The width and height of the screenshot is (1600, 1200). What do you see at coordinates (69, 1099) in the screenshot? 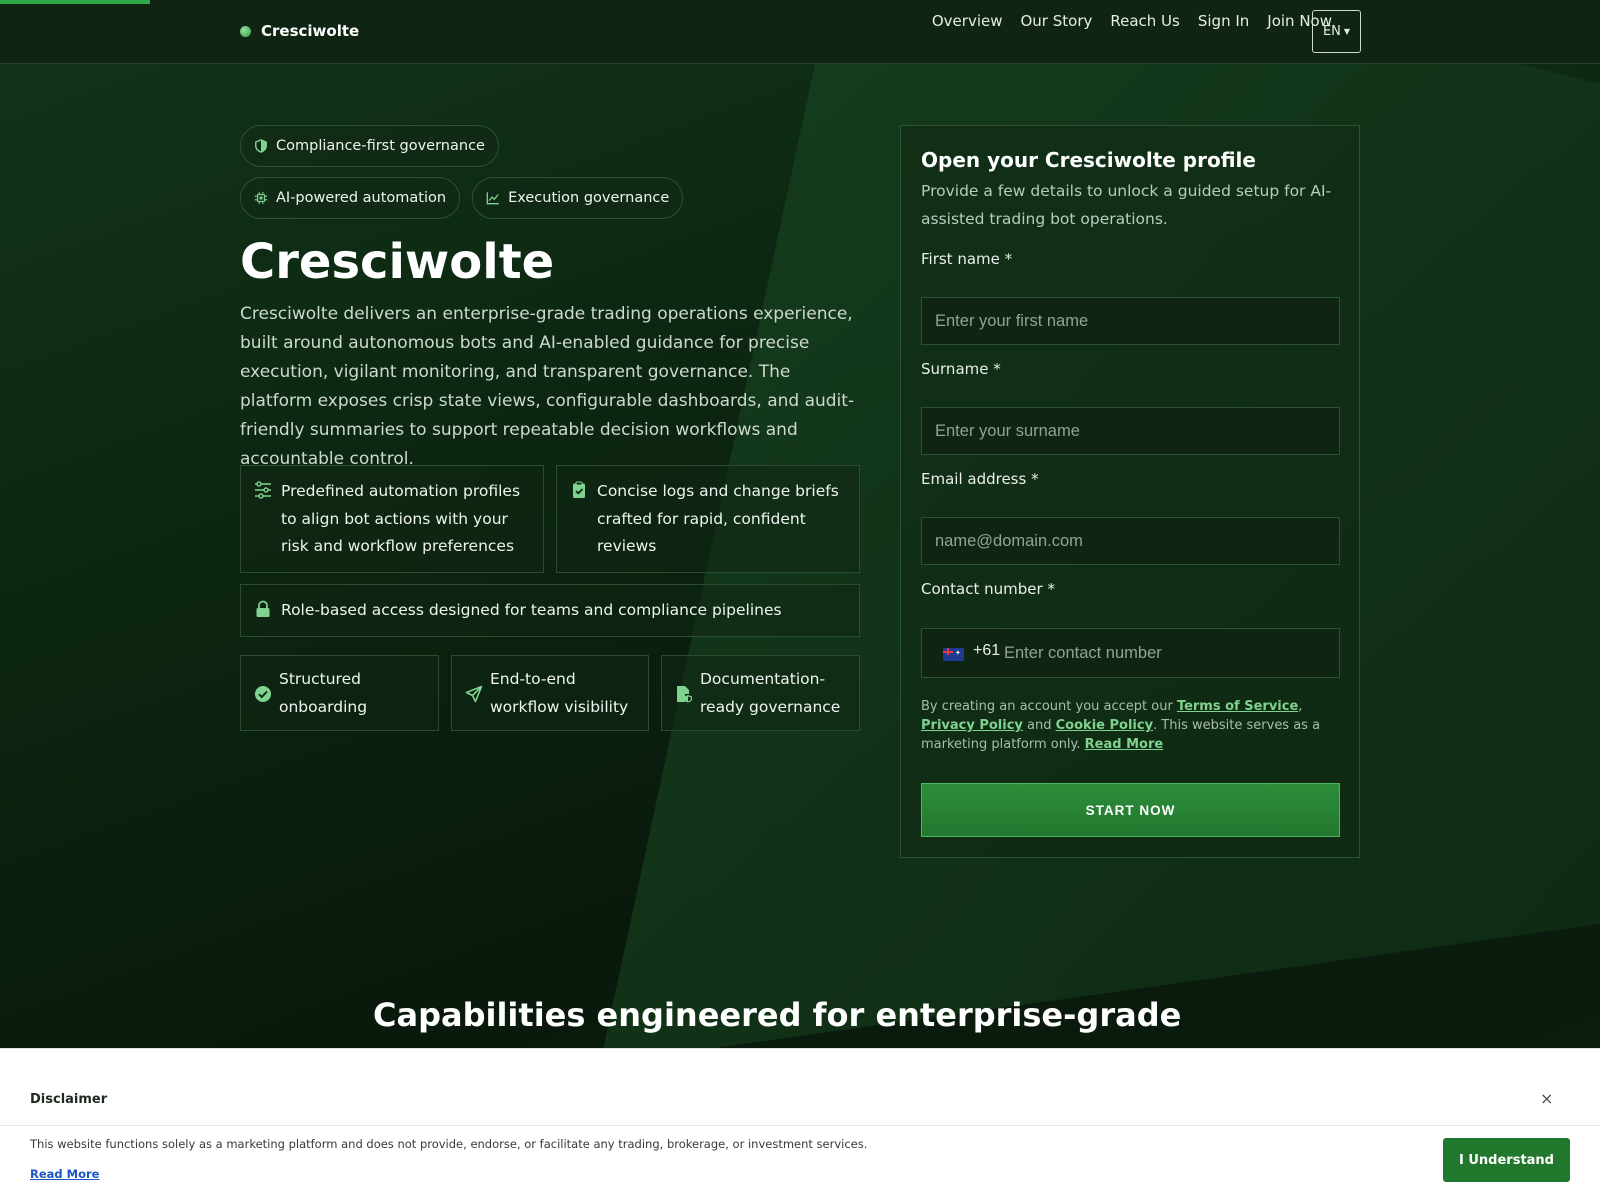
I see `disclaimer-title: Disclaimer` at bounding box center [69, 1099].